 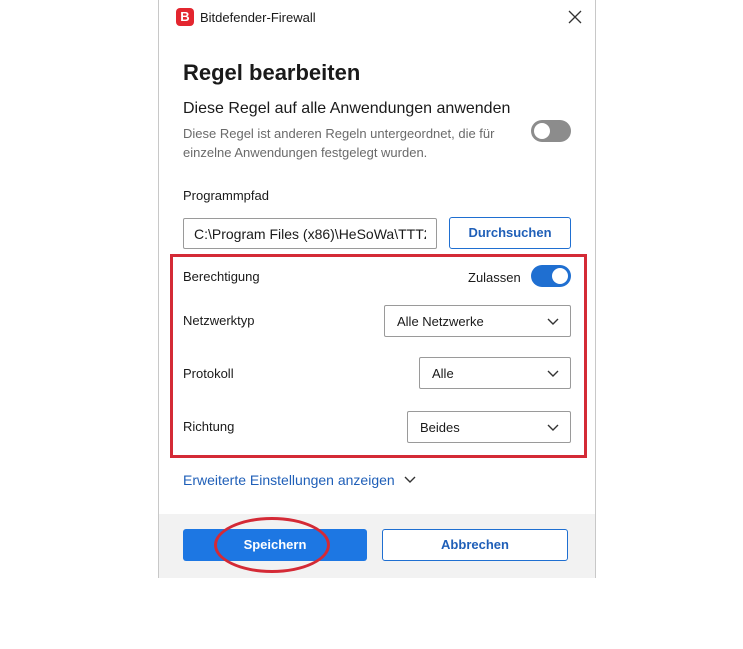 I want to click on browse-button: Durchsuchen, so click(x=510, y=233).